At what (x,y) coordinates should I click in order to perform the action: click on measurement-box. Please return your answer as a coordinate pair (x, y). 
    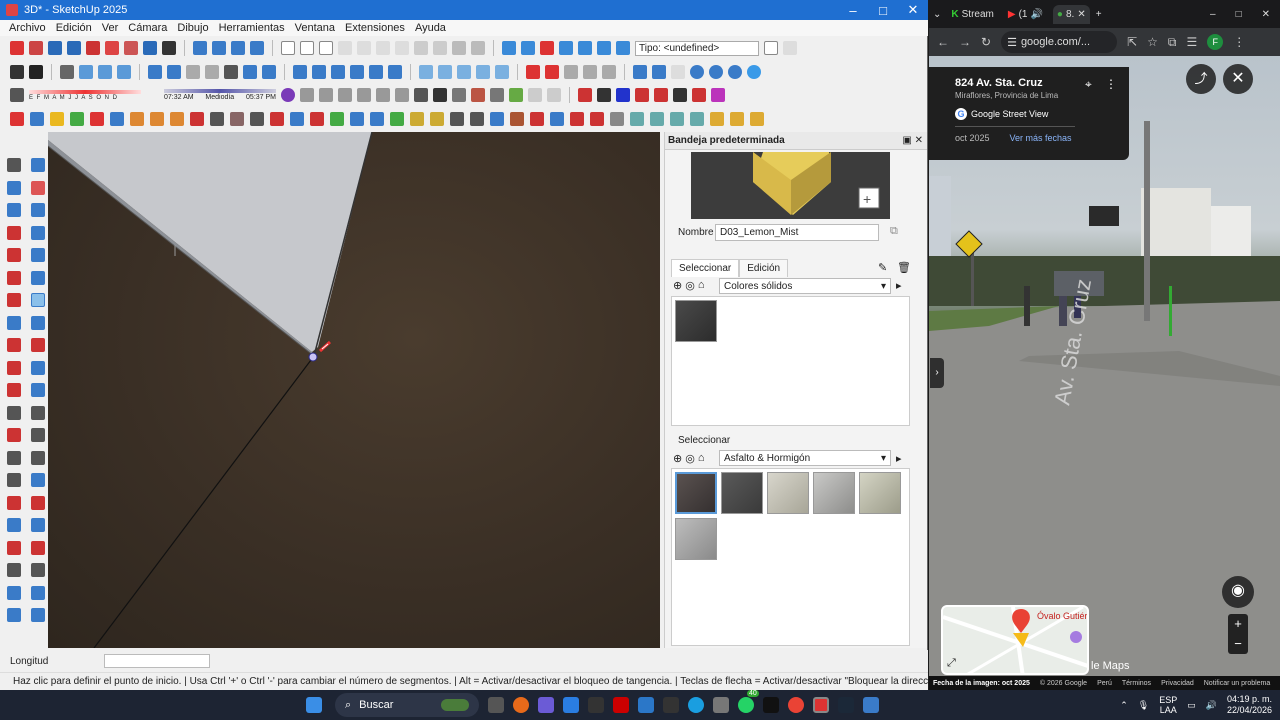
    Looking at the image, I should click on (157, 661).